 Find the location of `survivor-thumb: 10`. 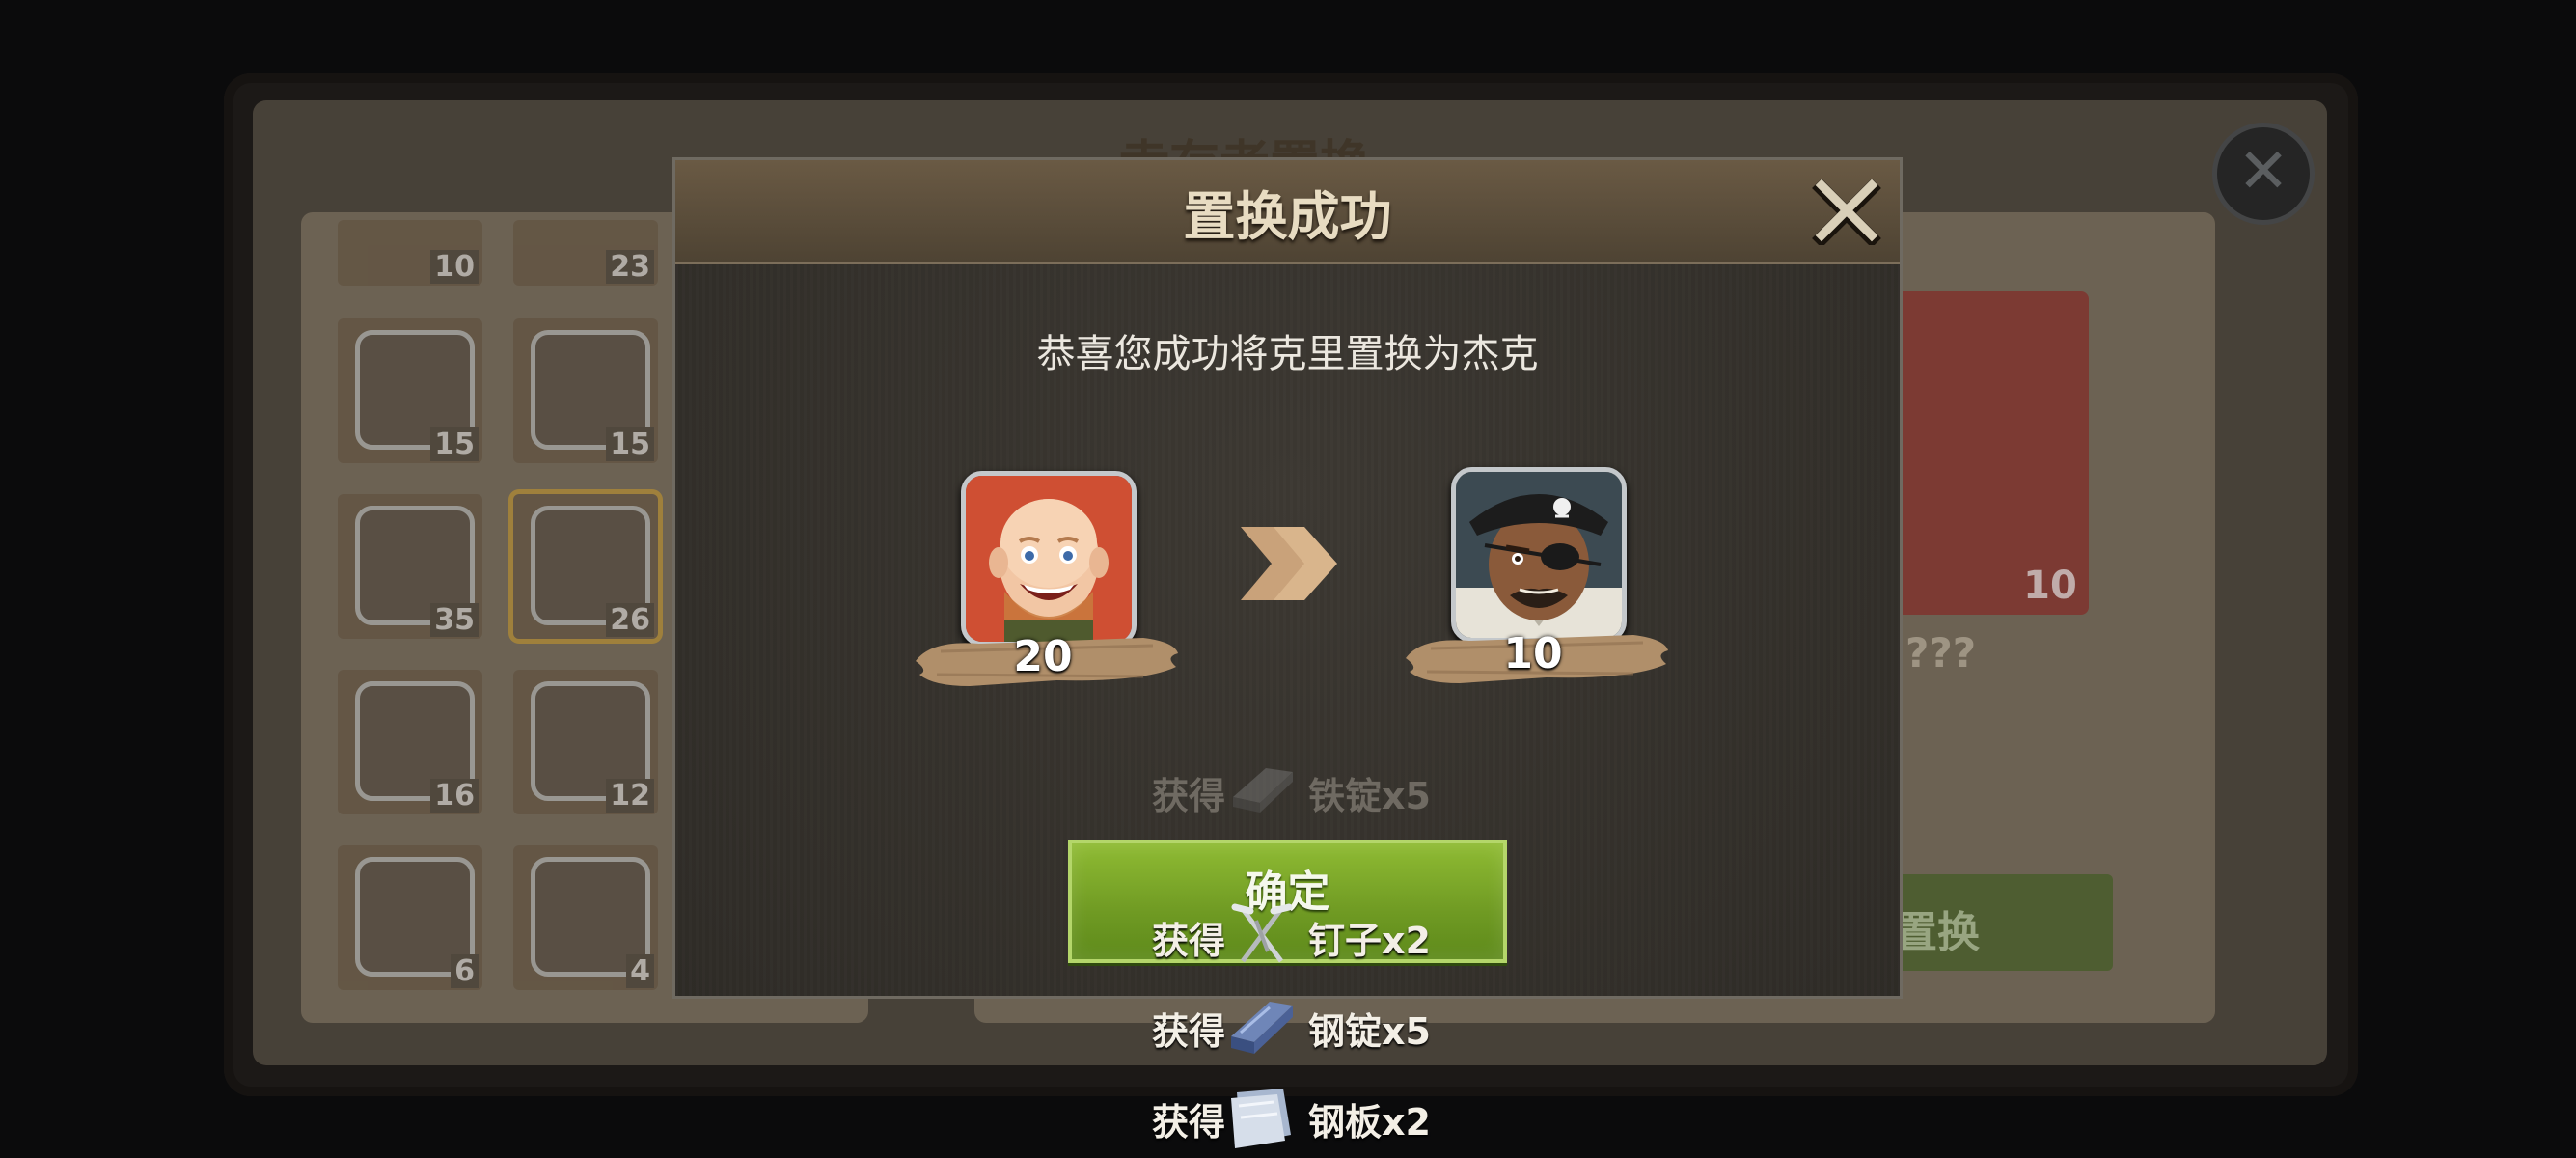

survivor-thumb: 10 is located at coordinates (410, 253).